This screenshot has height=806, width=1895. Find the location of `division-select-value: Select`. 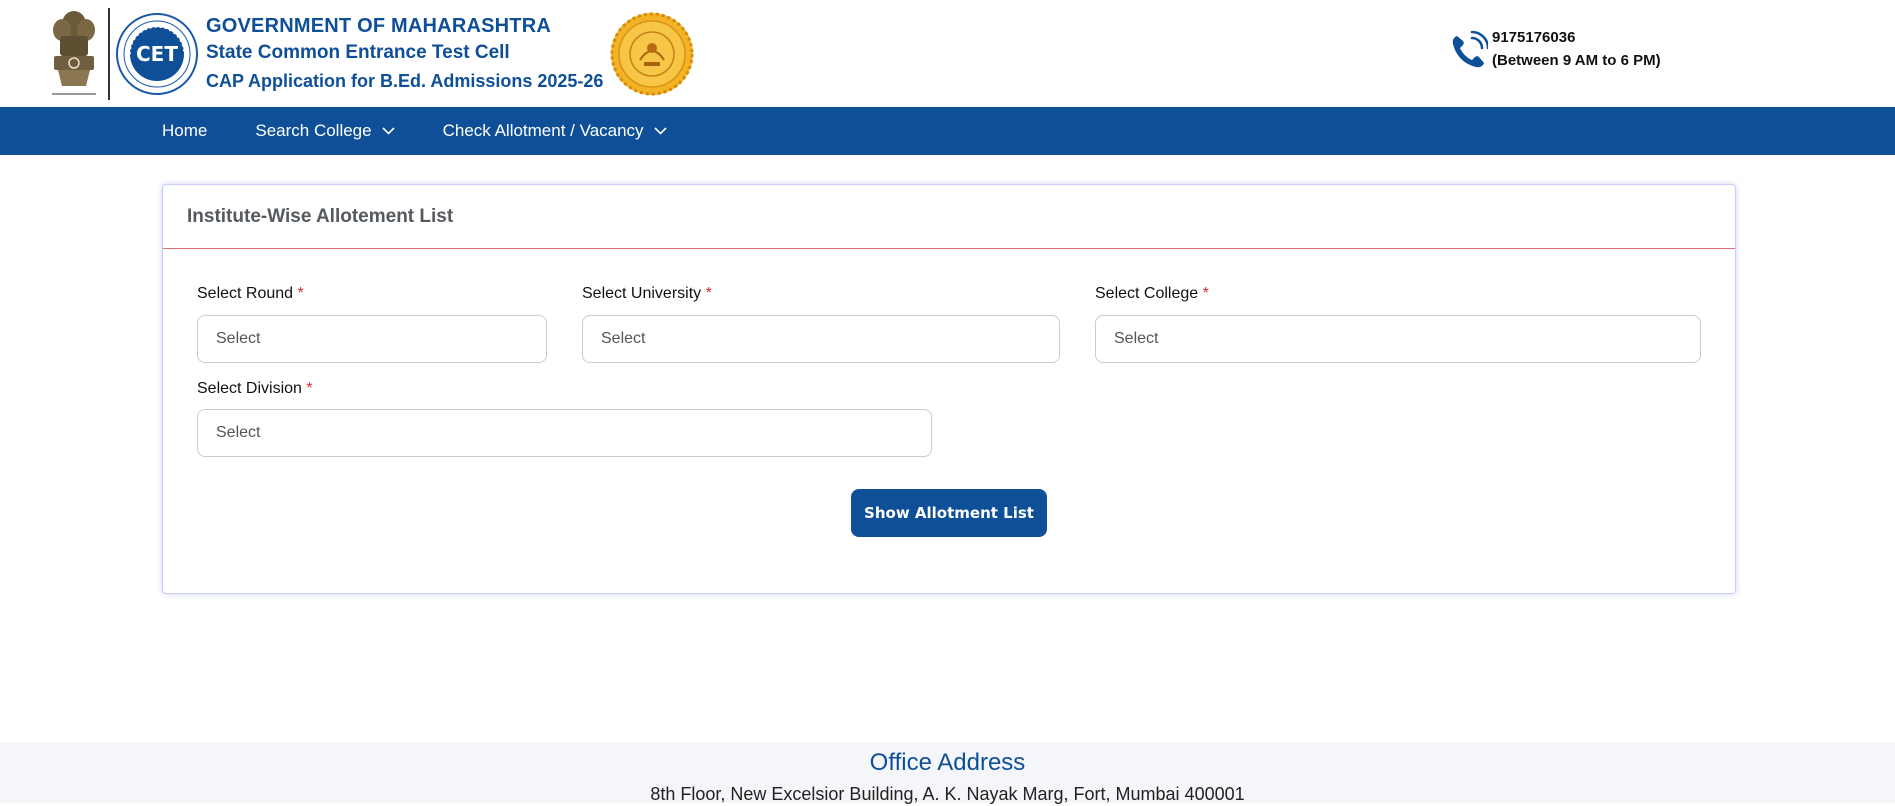

division-select-value: Select is located at coordinates (238, 432).